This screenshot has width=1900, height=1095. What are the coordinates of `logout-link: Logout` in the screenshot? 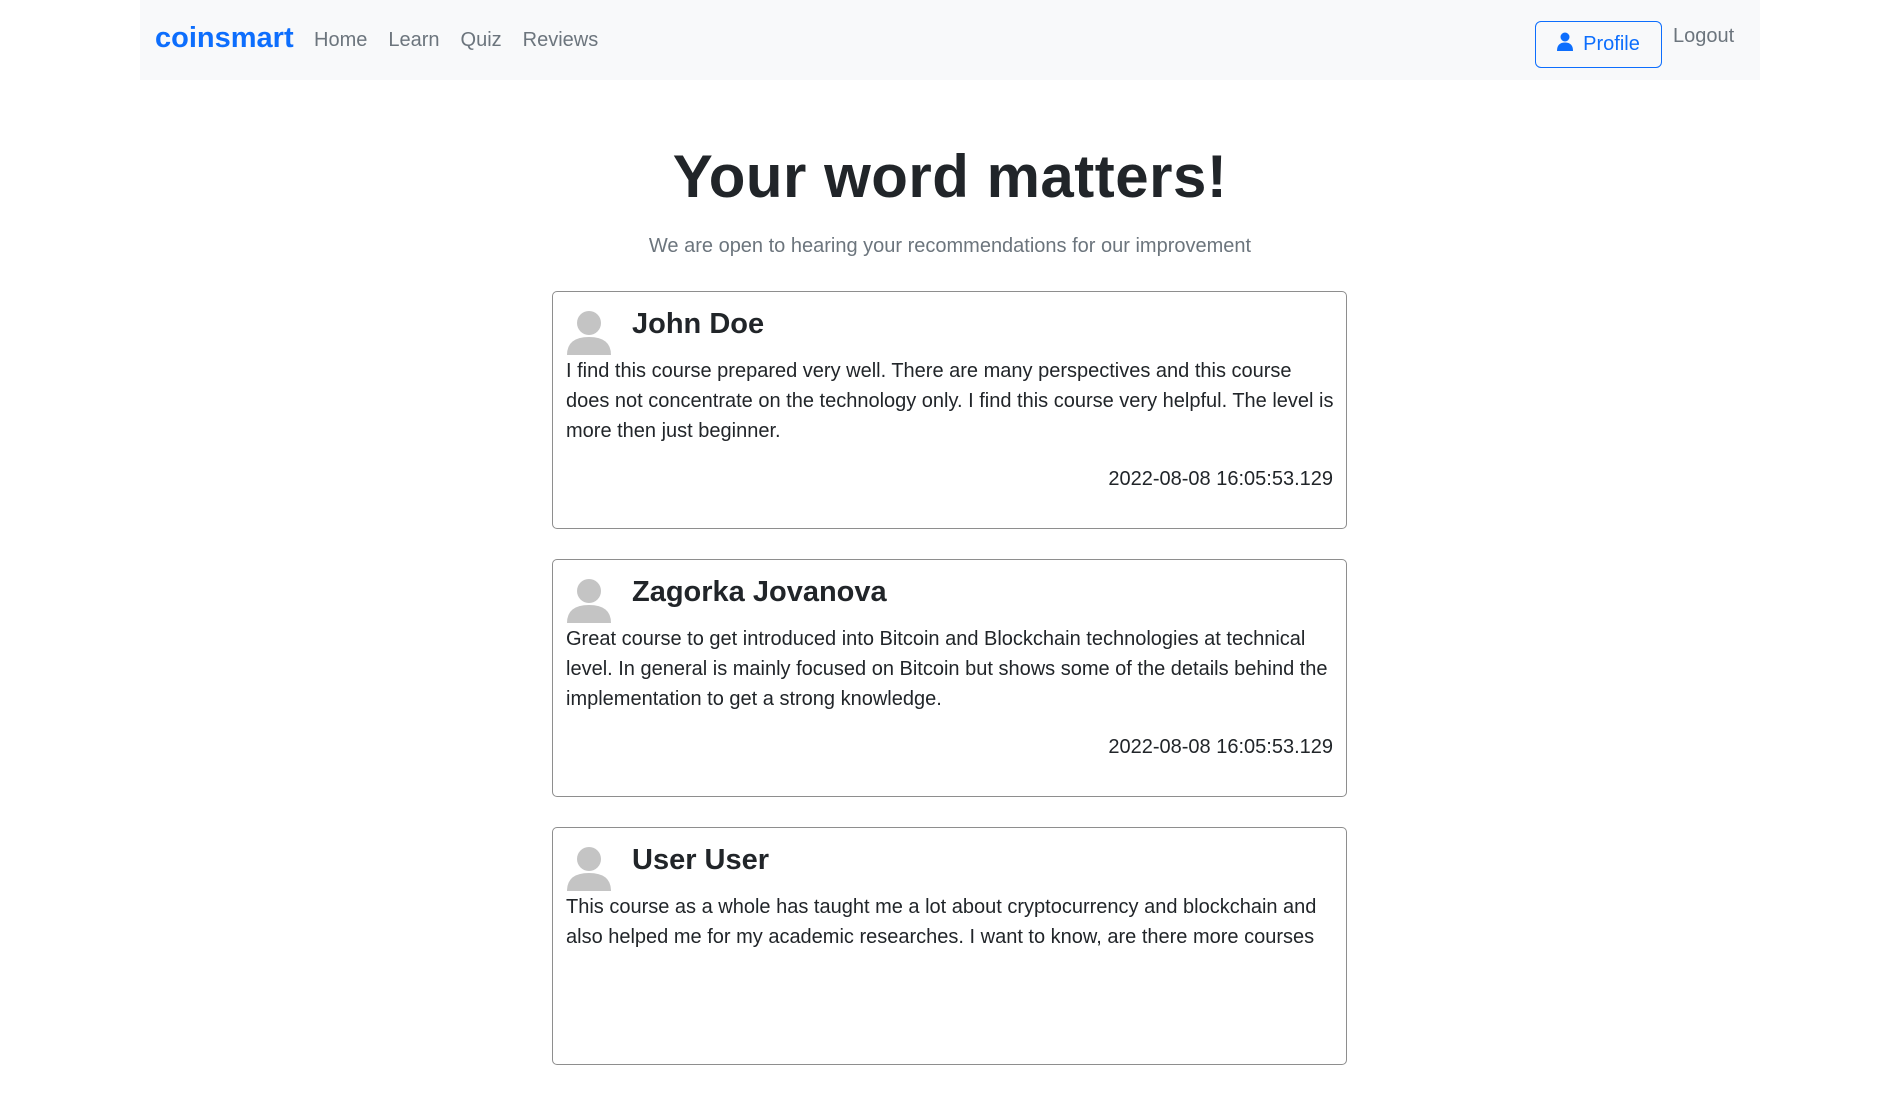 It's located at (1703, 36).